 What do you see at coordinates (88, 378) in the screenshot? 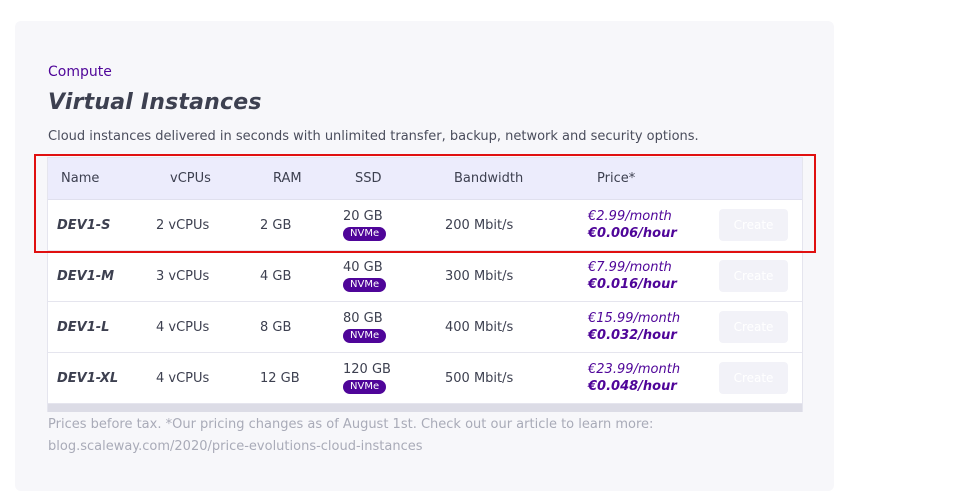
I see `instance-name: DEV1-XL` at bounding box center [88, 378].